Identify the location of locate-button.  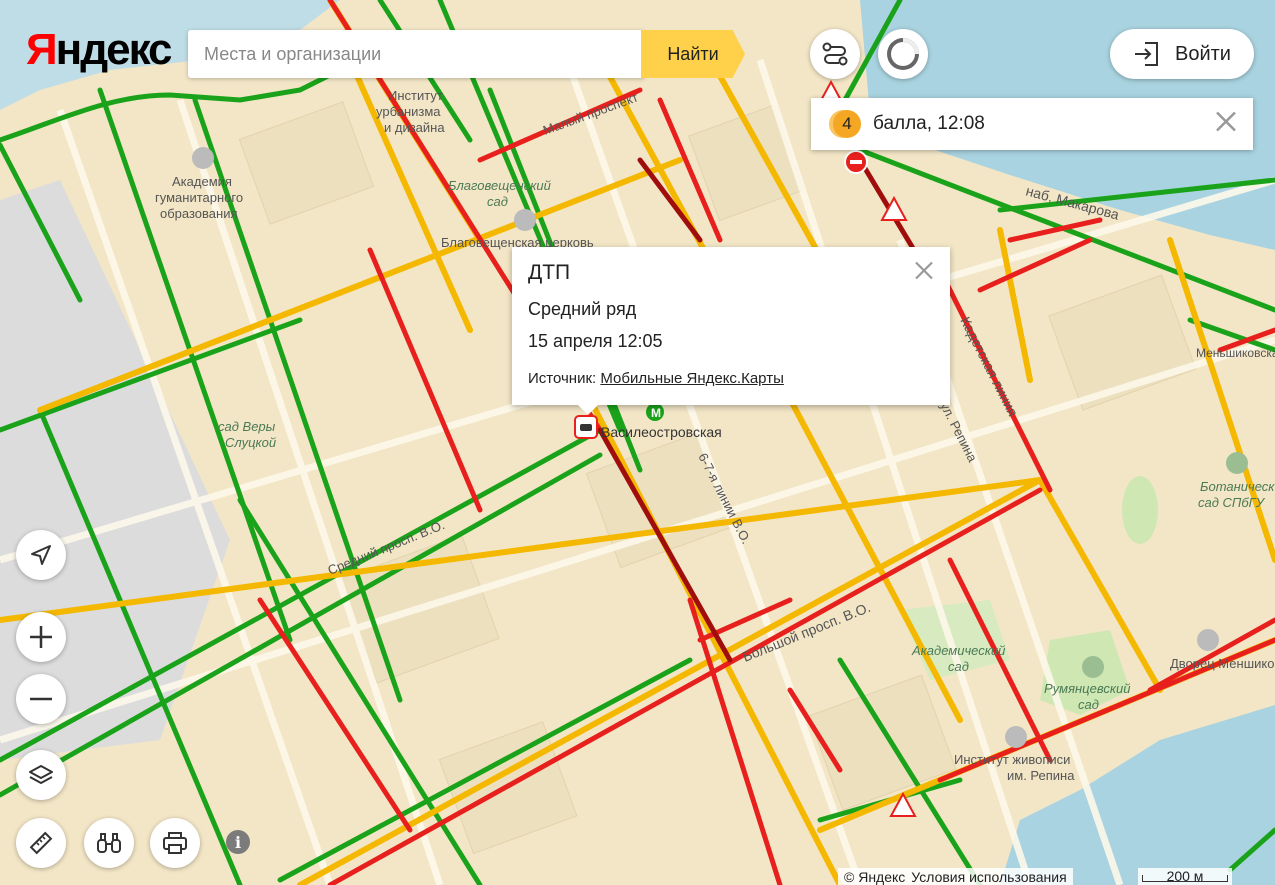
(41, 555).